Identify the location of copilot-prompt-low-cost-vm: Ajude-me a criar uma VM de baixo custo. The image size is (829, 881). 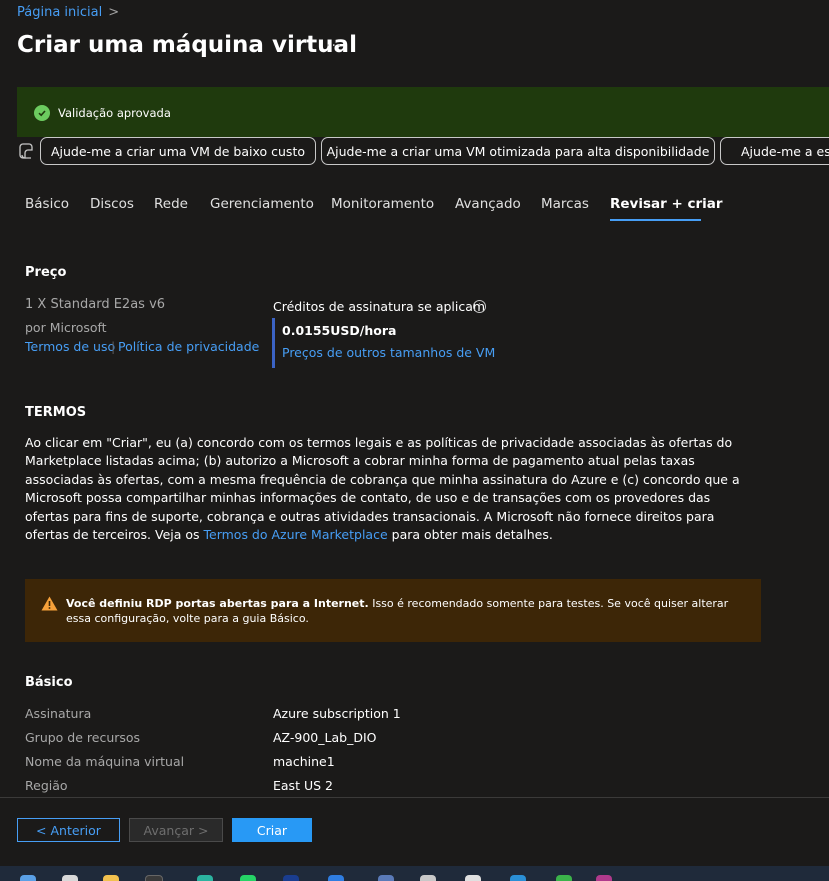
(178, 151).